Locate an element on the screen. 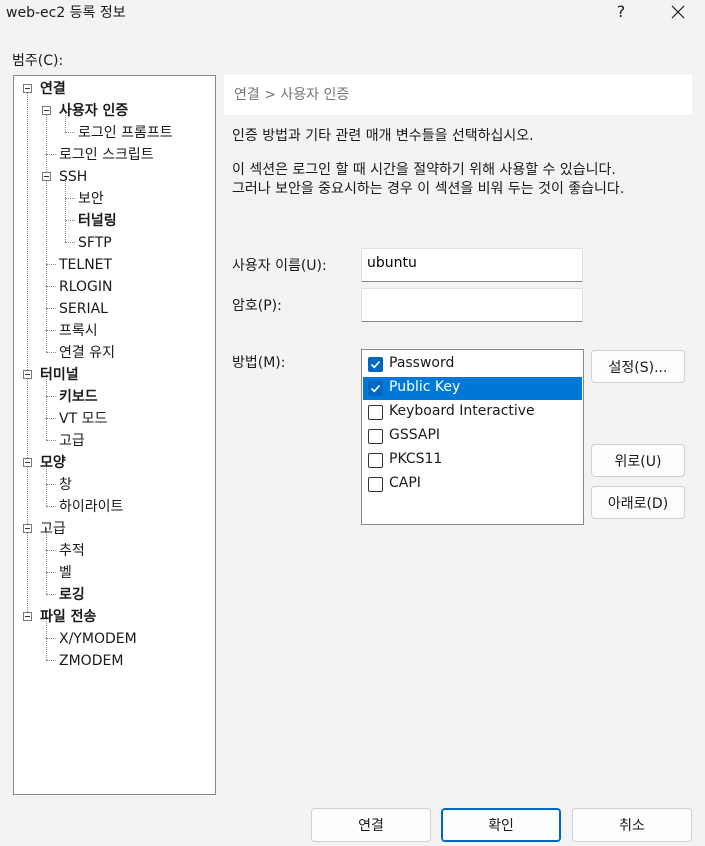  tree-item-label: 로그인 스크립트 is located at coordinates (106, 155).